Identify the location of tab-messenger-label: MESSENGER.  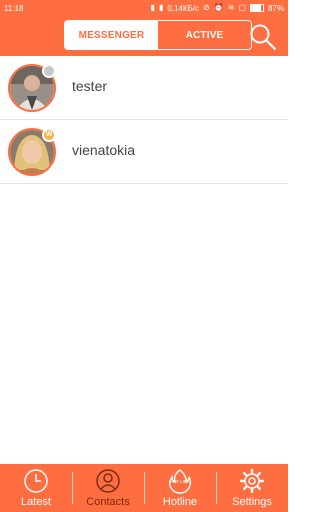
(111, 35).